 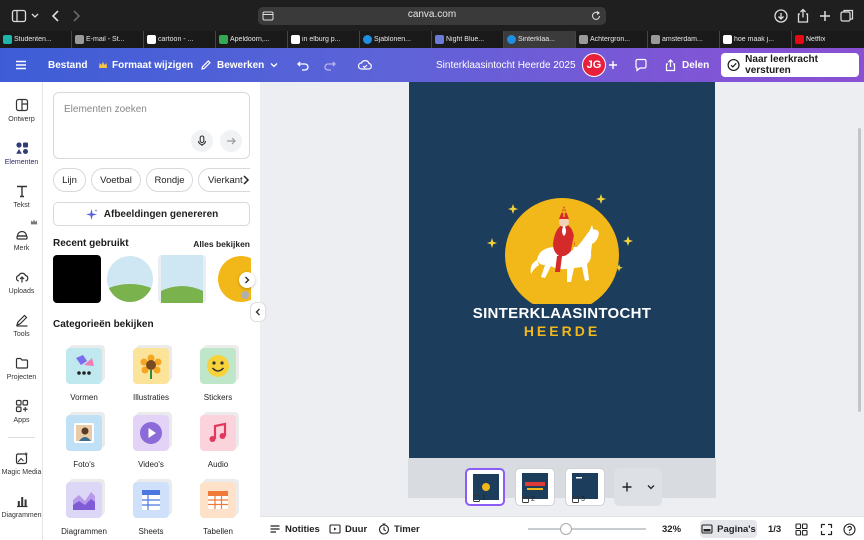 What do you see at coordinates (348, 528) in the screenshot?
I see `duration-button: Duur` at bounding box center [348, 528].